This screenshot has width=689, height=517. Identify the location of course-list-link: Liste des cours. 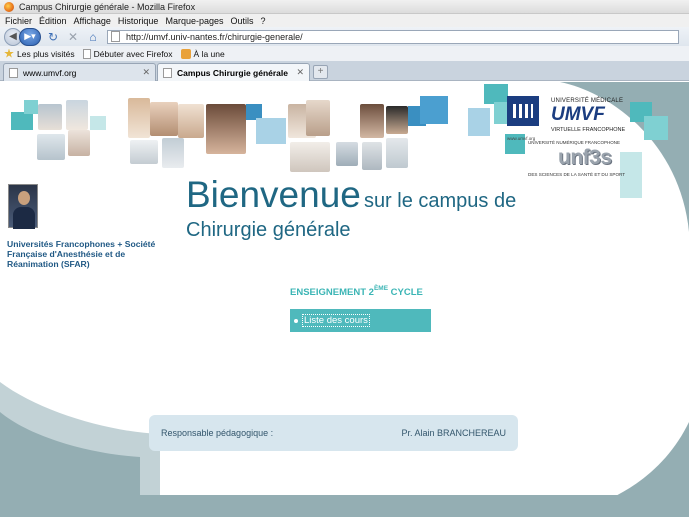
(336, 320).